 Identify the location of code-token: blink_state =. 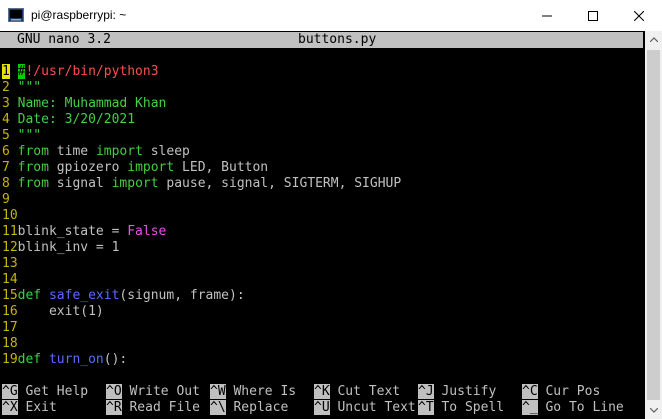
(72, 231).